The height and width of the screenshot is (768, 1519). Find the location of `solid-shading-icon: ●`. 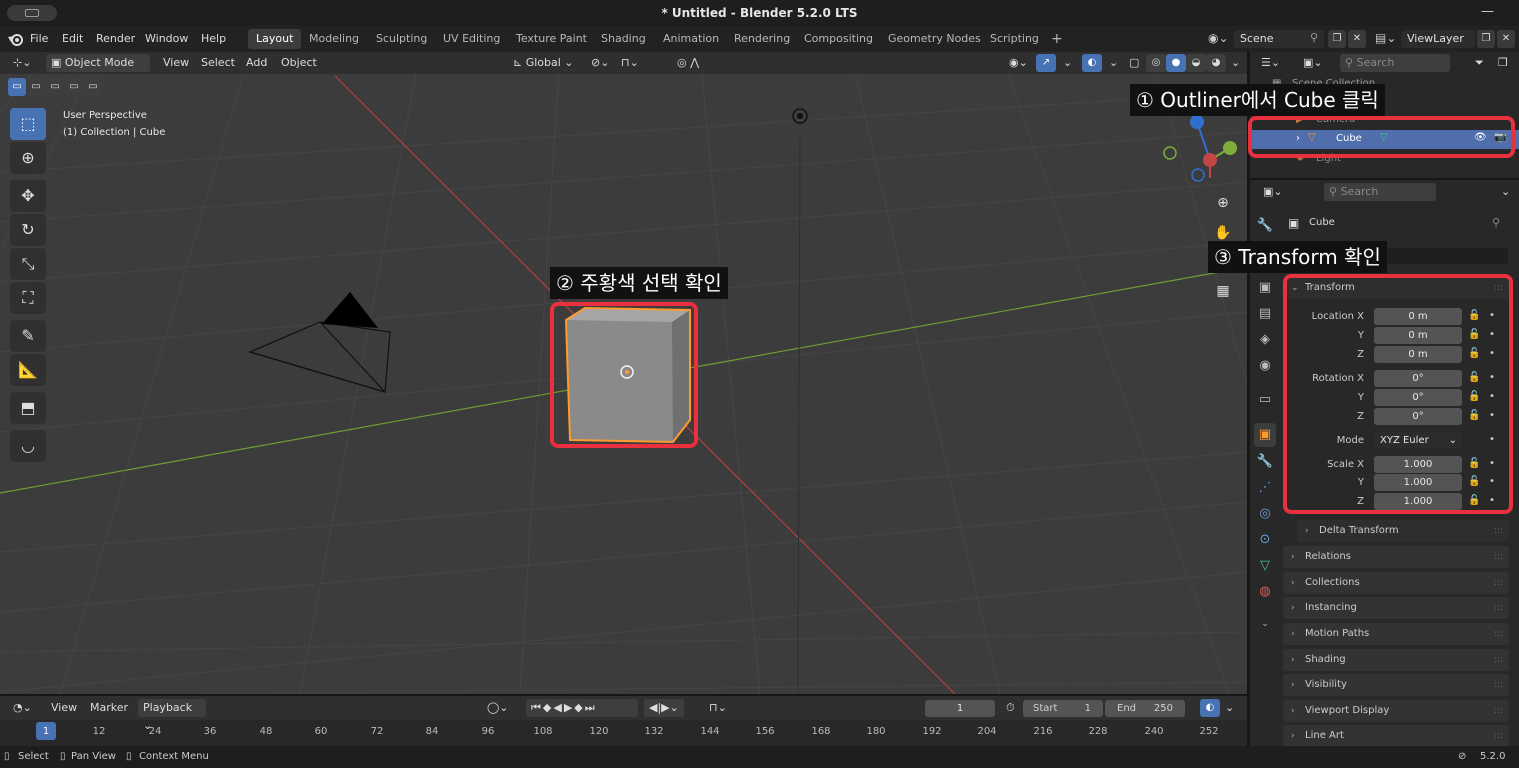

solid-shading-icon: ● is located at coordinates (1176, 63).